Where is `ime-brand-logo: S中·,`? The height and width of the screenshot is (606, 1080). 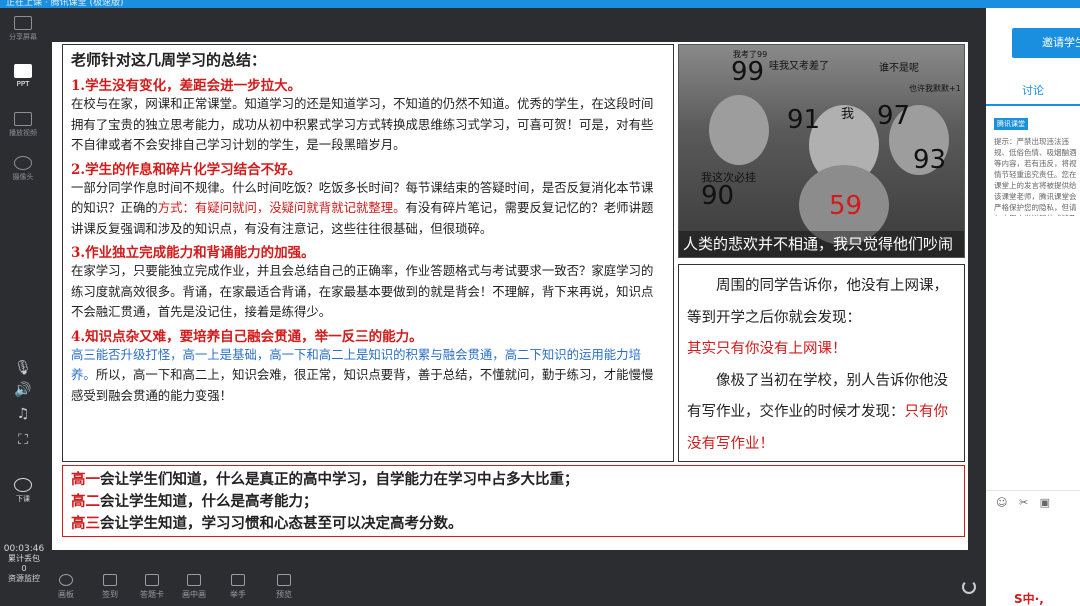
ime-brand-logo: S中·, is located at coordinates (1029, 599).